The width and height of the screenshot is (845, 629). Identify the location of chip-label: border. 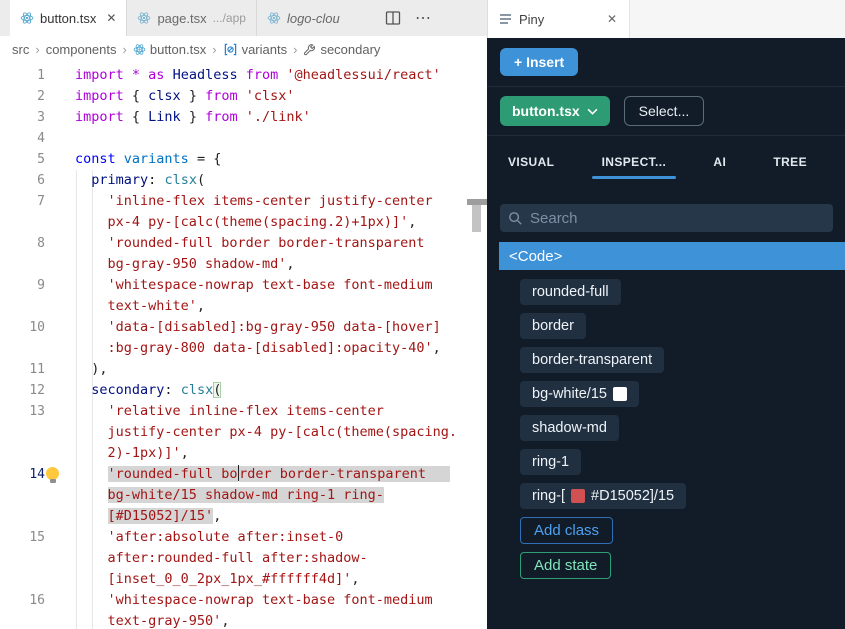
(553, 326).